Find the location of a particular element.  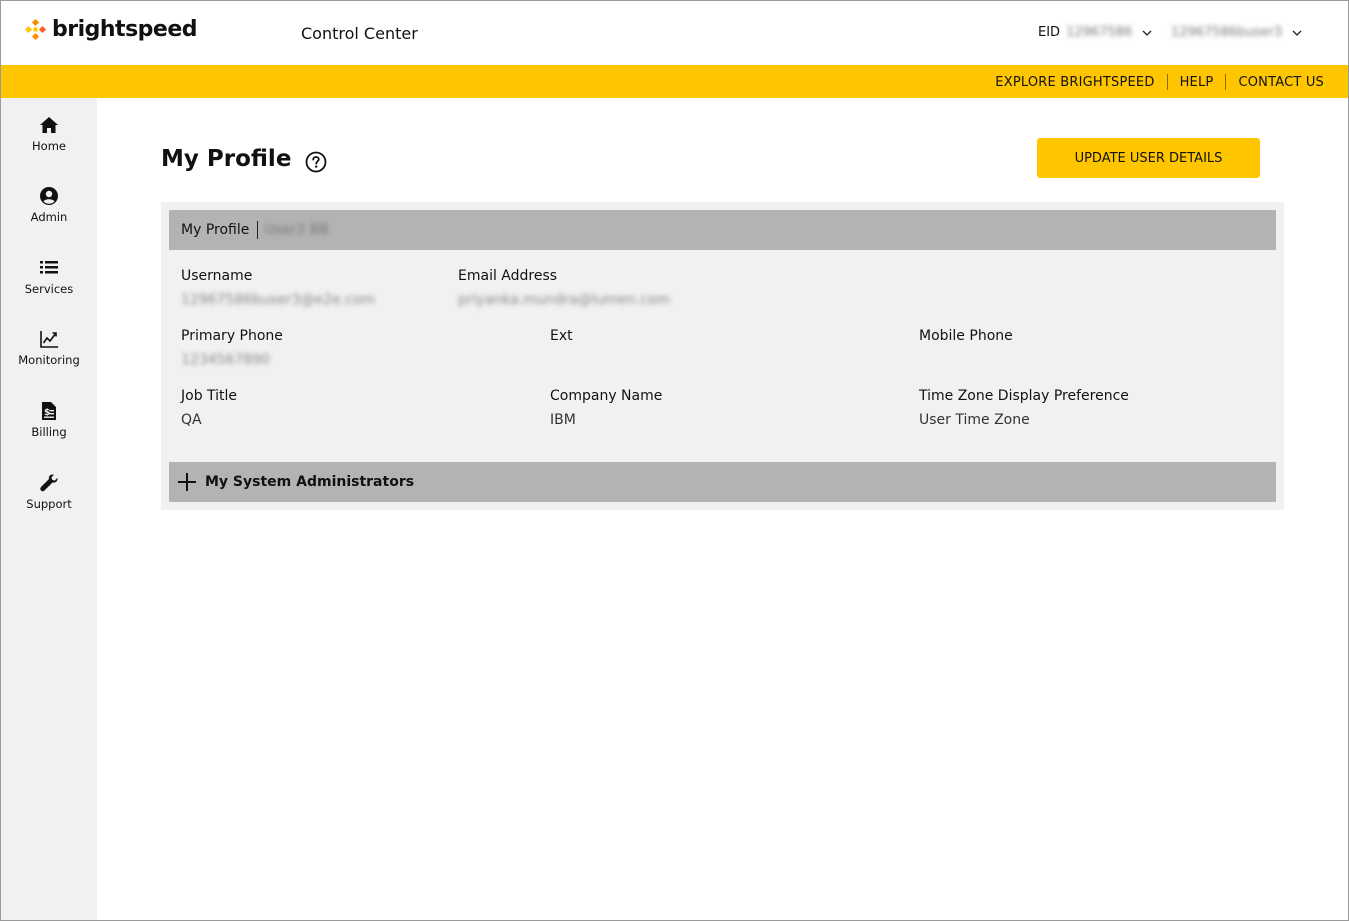

primary-phone-label: Primary Phone is located at coordinates (232, 336).